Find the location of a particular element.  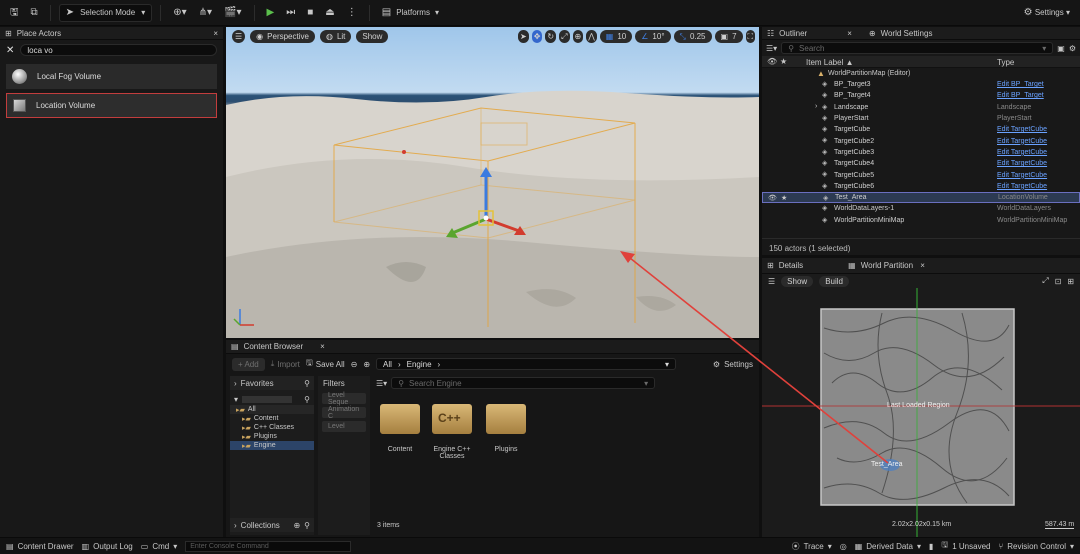

world-local-button: ⊕ is located at coordinates (578, 36).